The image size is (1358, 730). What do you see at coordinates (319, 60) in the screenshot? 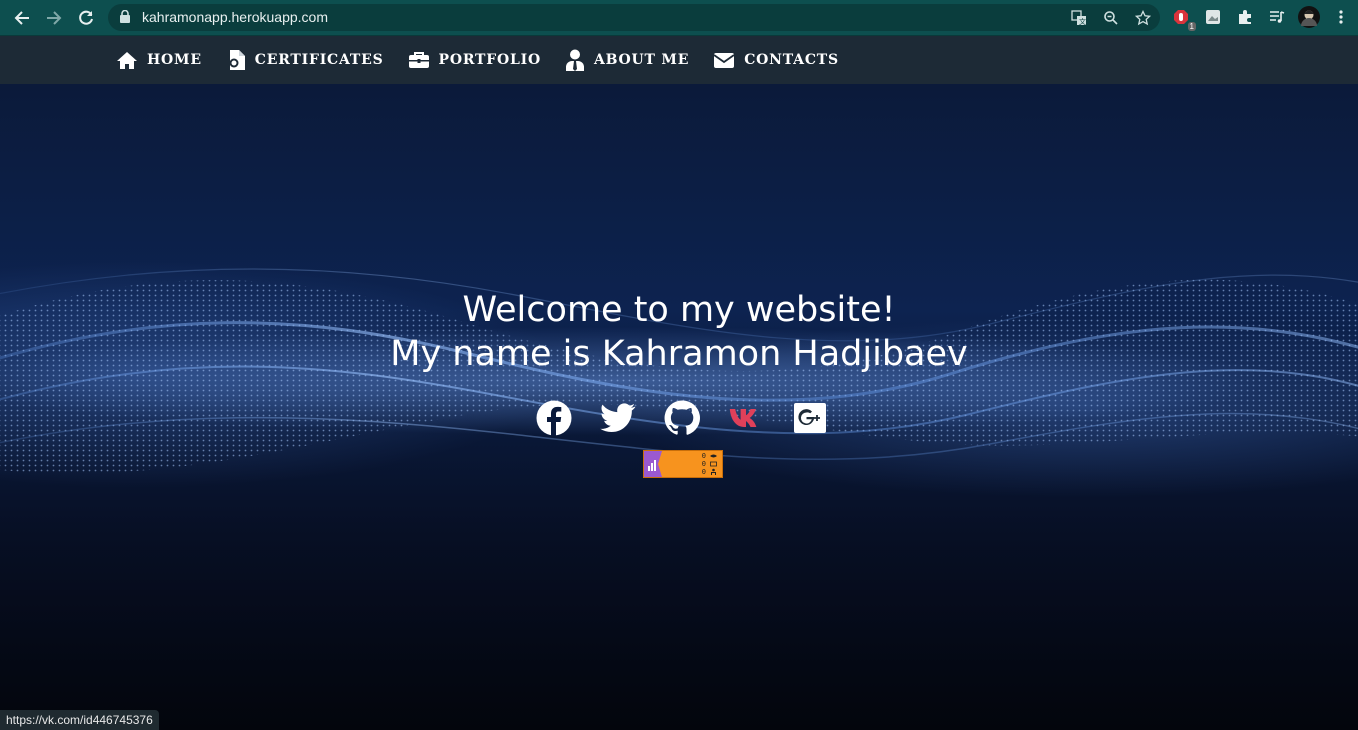
I see `nav-certificates-label: CERTIFICATES` at bounding box center [319, 60].